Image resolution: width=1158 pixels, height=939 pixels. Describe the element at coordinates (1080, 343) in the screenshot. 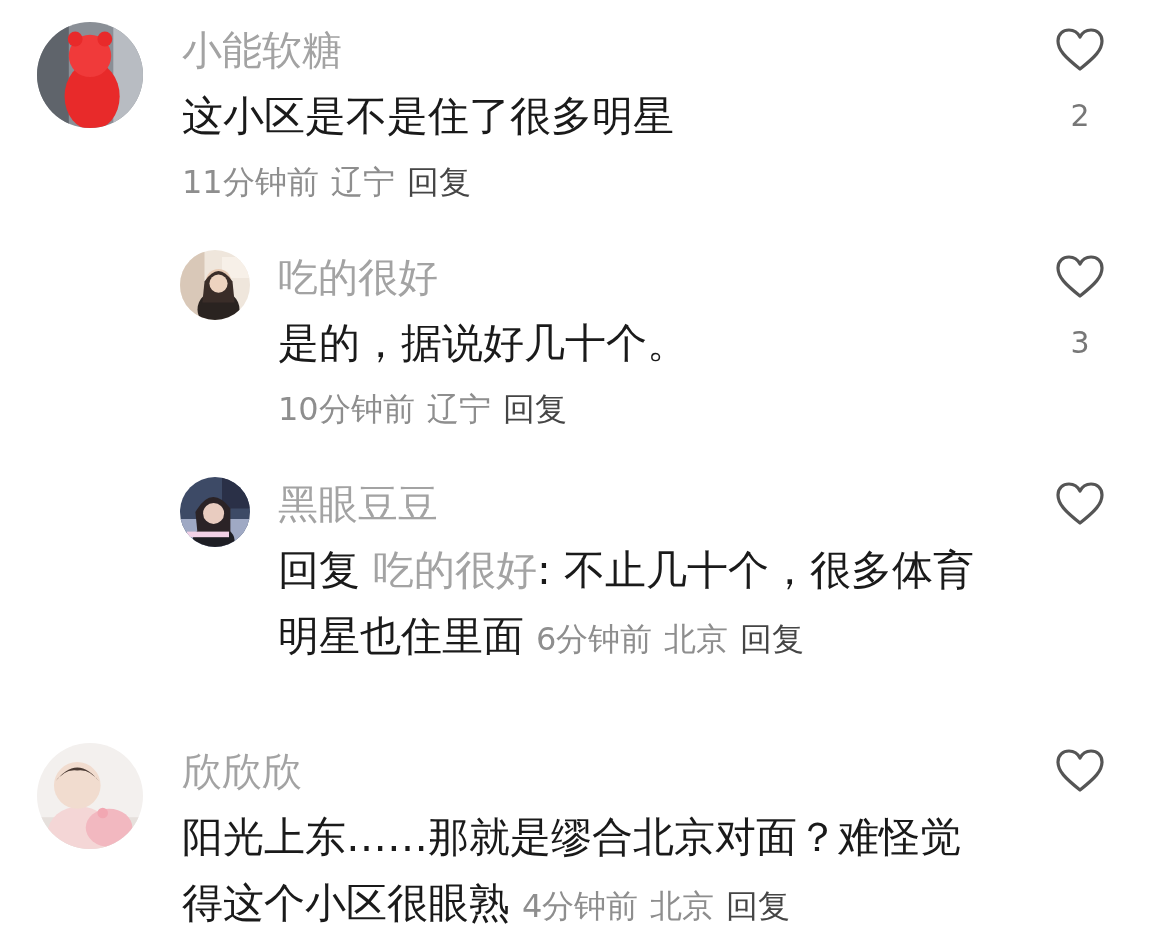

I see `like-count: 3` at that location.